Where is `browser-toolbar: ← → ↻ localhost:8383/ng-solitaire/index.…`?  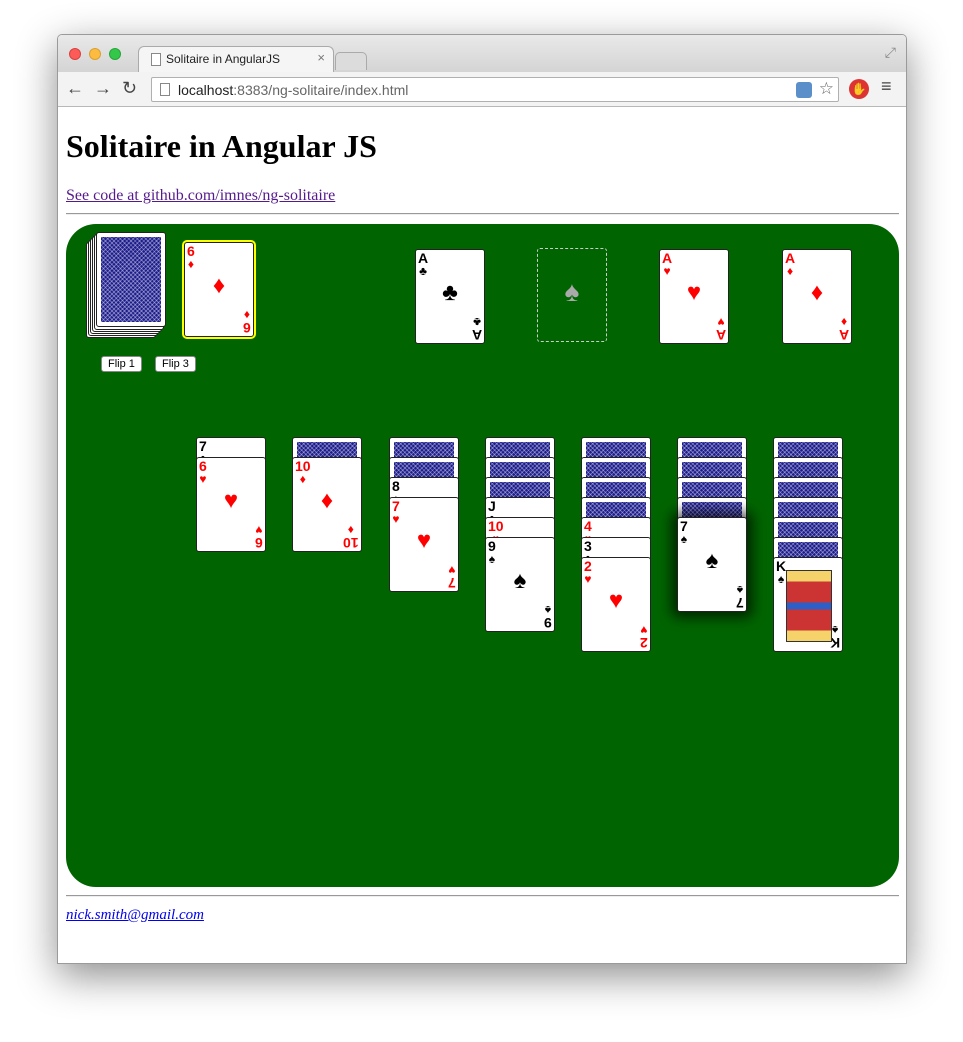 browser-toolbar: ← → ↻ localhost:8383/ng-solitaire/index.… is located at coordinates (482, 89).